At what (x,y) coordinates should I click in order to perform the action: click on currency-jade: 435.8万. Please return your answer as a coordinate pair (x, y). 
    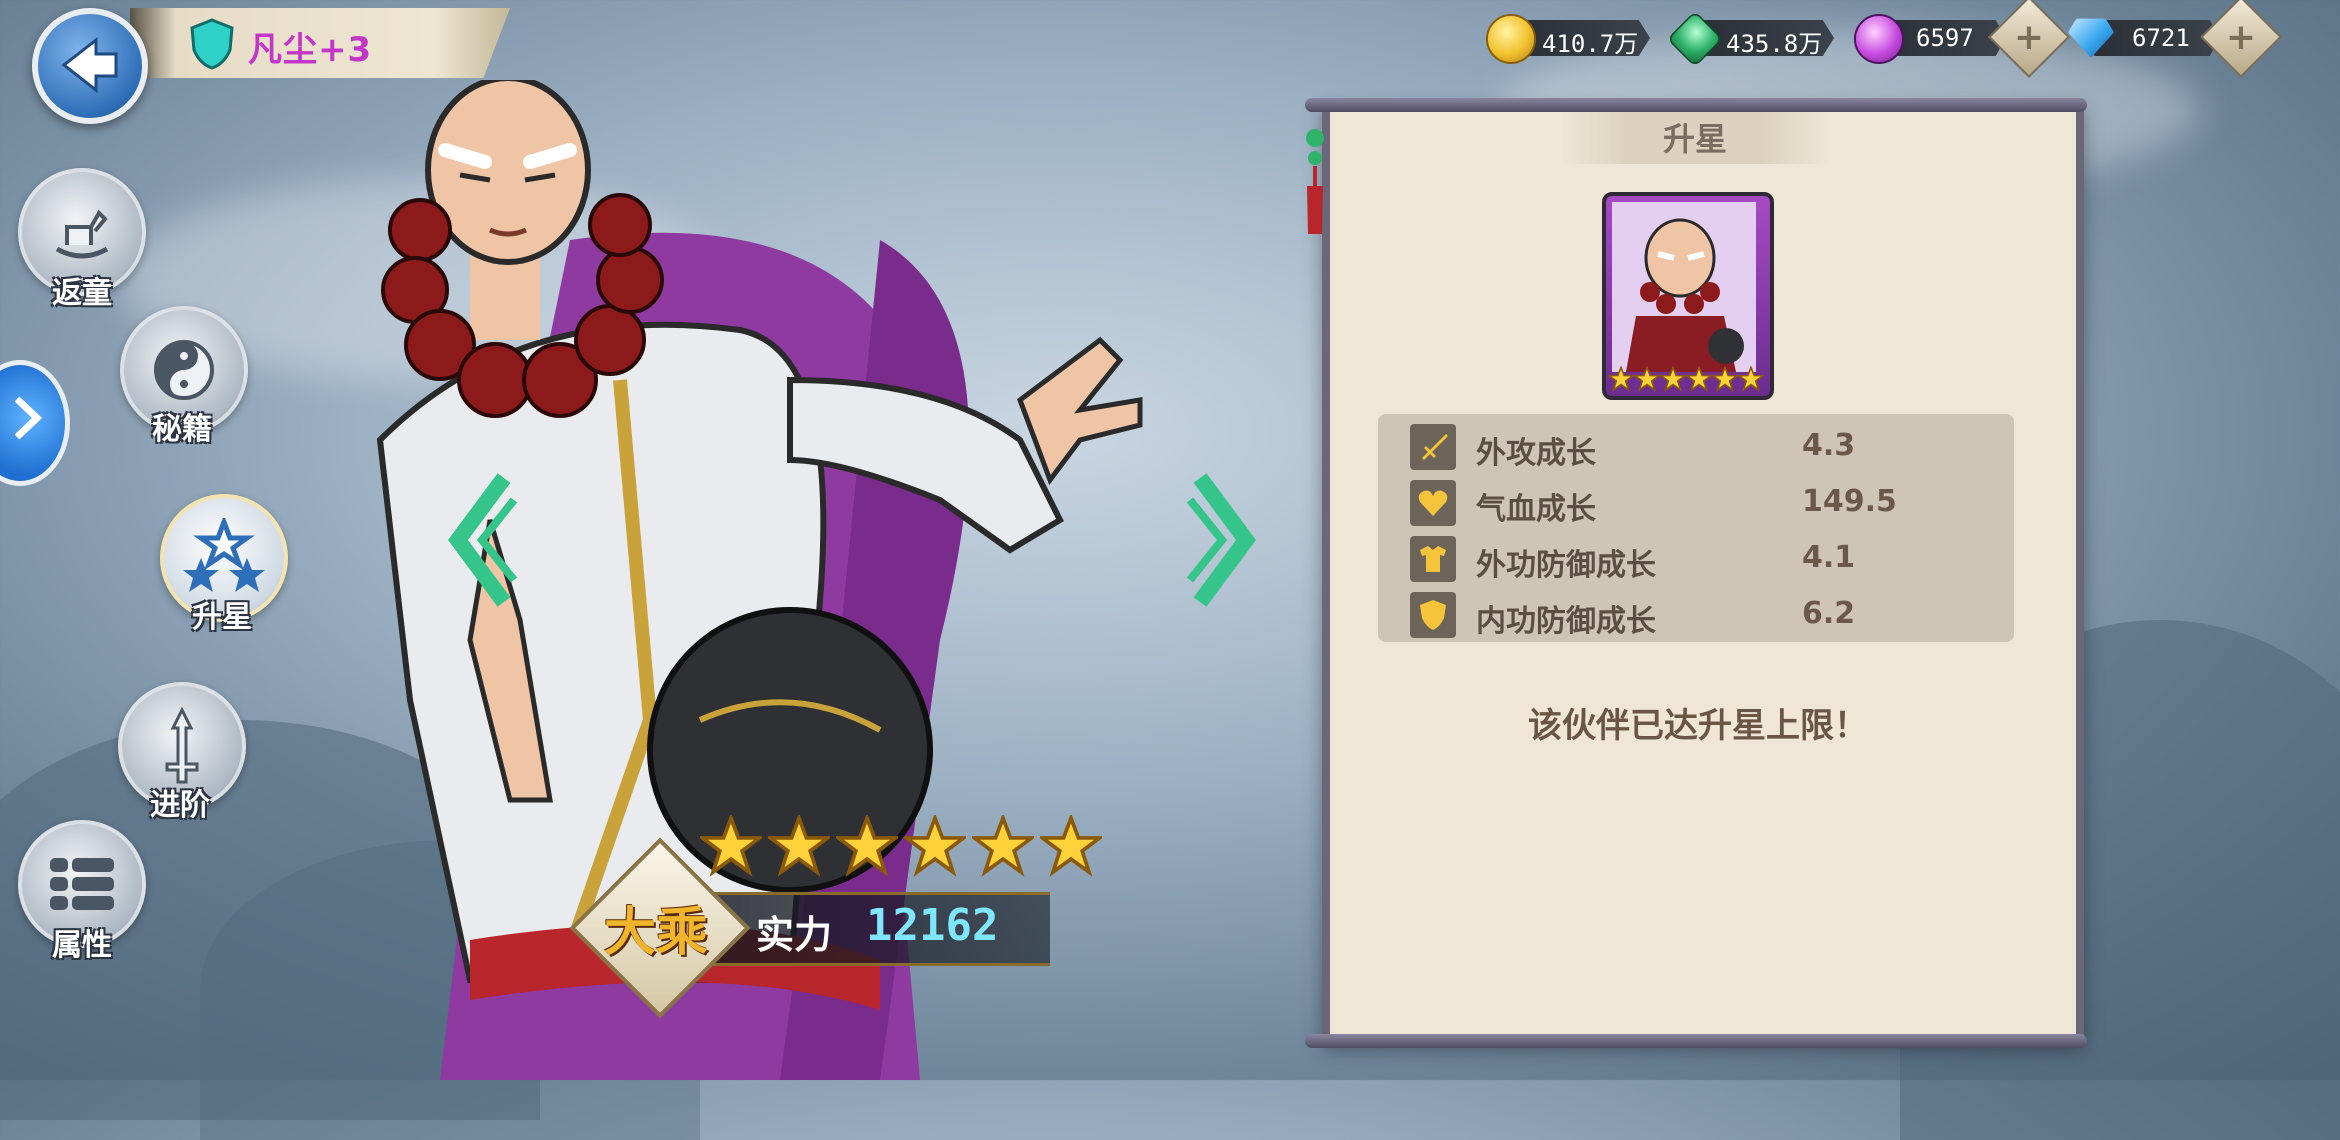
    Looking at the image, I should click on (1753, 39).